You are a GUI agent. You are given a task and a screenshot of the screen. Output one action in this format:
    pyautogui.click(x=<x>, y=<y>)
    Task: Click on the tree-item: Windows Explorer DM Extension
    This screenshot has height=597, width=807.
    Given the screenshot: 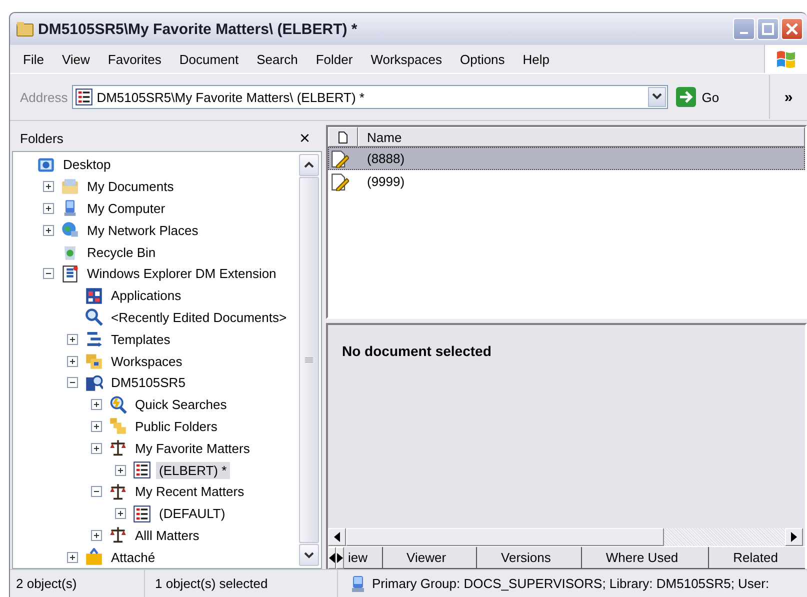 What is the action you would take?
    pyautogui.click(x=182, y=273)
    